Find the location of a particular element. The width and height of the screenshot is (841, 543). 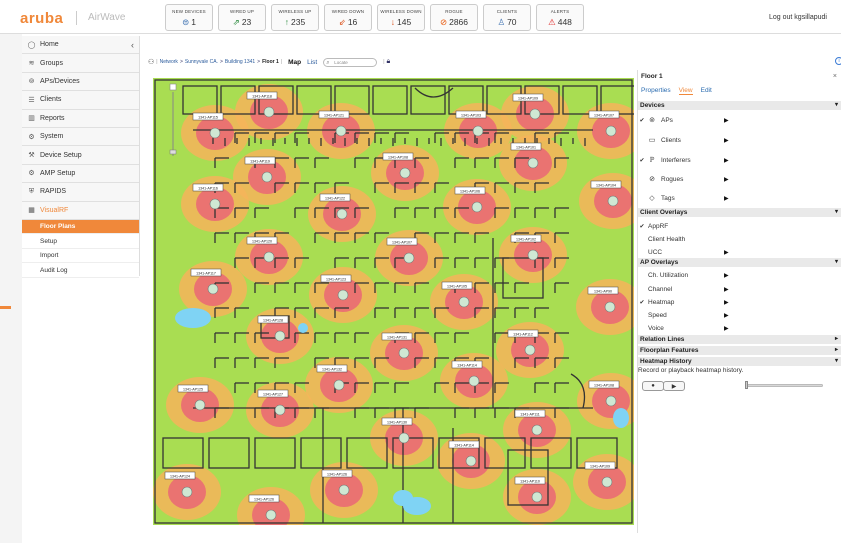

overlay-speed: Speed ▶ is located at coordinates (698, 315).